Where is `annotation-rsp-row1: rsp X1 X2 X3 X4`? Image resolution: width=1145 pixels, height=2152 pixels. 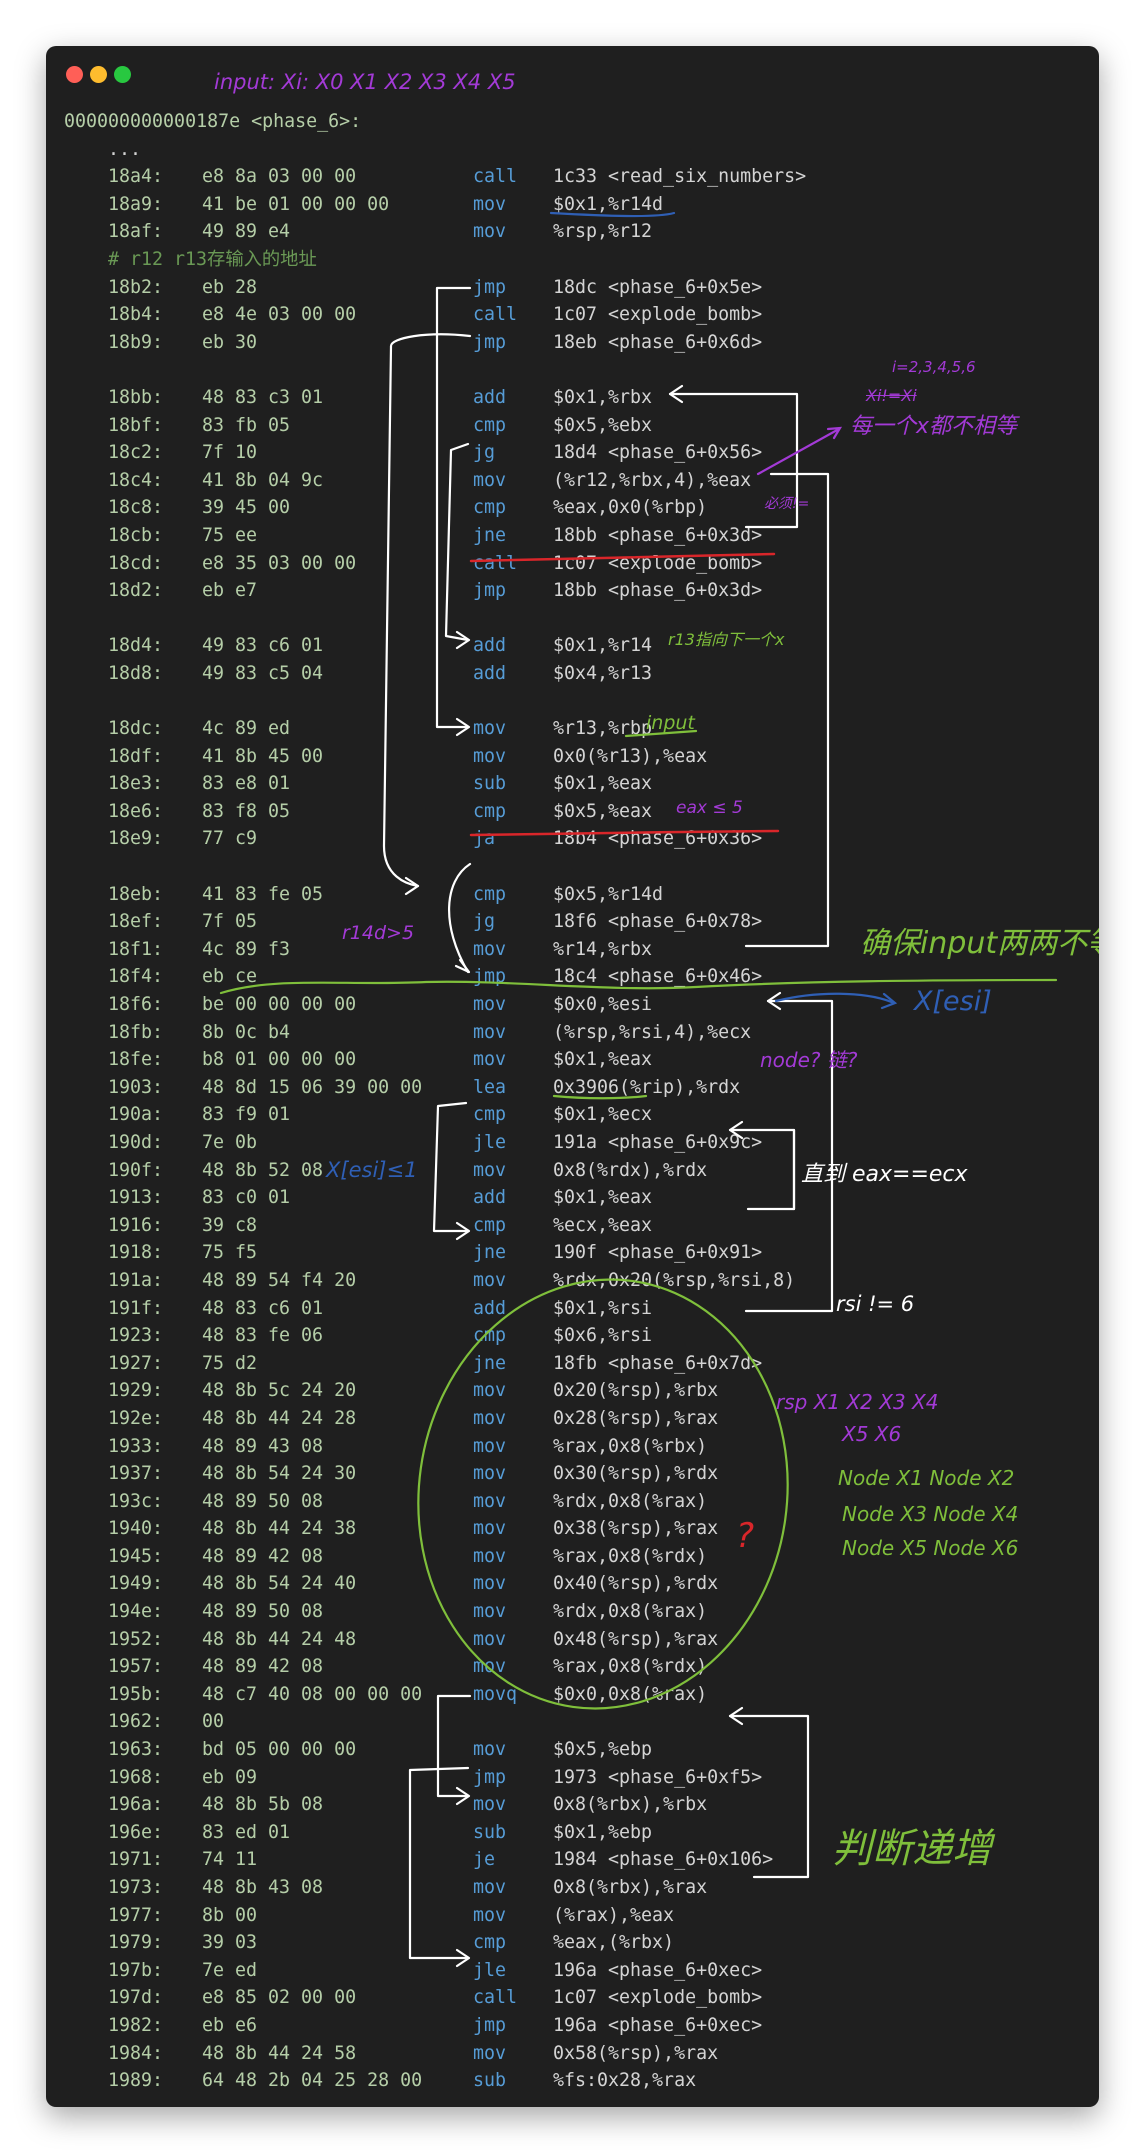 annotation-rsp-row1: rsp X1 X2 X3 X4 is located at coordinates (857, 1402).